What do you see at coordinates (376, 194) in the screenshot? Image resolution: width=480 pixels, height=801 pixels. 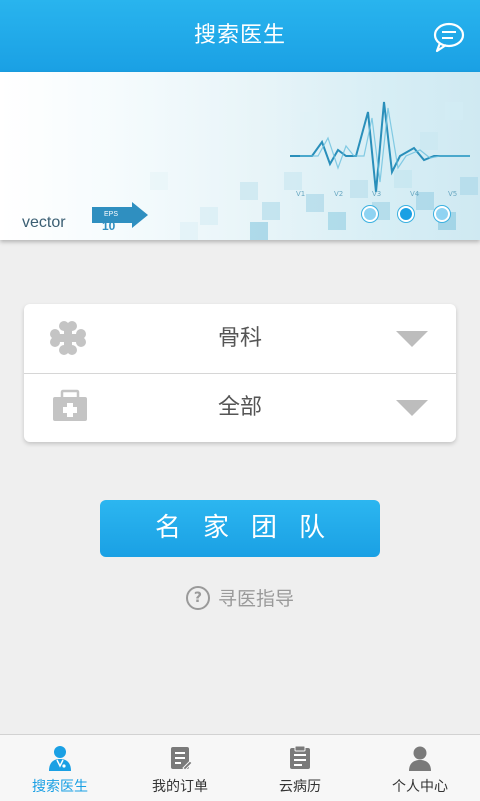 I see `wave-label: V3` at bounding box center [376, 194].